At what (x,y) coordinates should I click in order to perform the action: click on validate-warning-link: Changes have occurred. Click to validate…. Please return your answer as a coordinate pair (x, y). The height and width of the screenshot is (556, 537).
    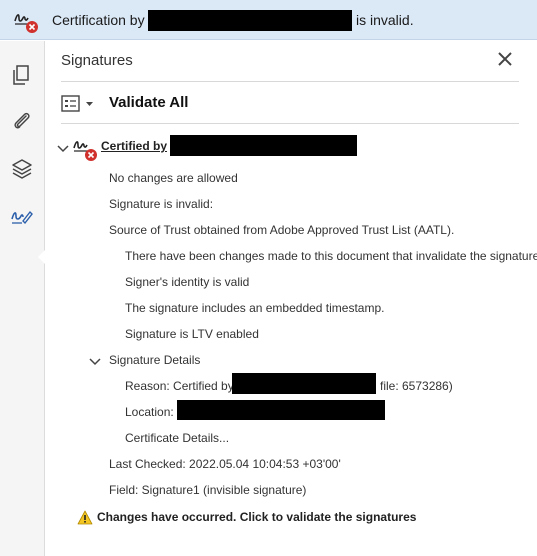
    Looking at the image, I should click on (256, 517).